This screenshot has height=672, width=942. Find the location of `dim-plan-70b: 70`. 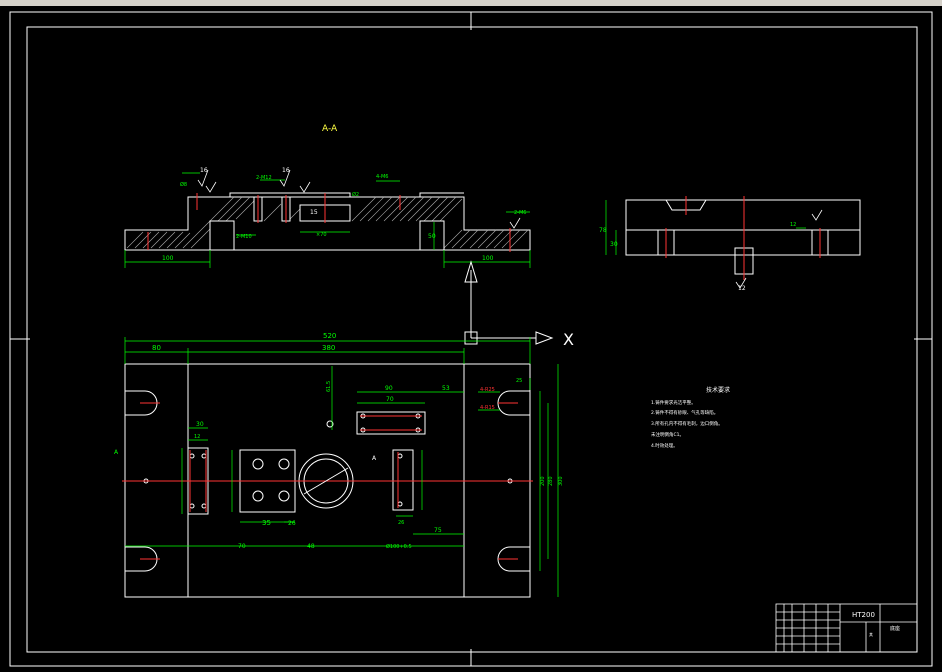

dim-plan-70b: 70 is located at coordinates (242, 546).